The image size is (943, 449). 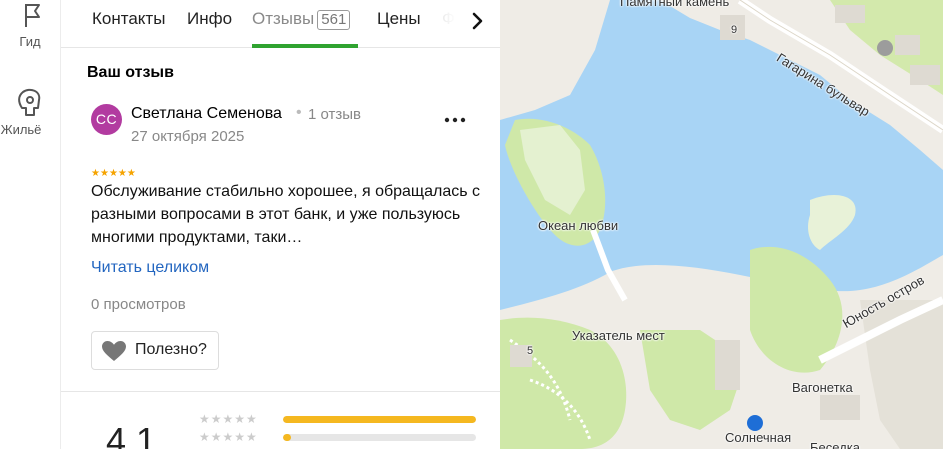 I want to click on tab-bar: Контакты Инфо Отзывы561 Цены Ф, so click(x=280, y=24).